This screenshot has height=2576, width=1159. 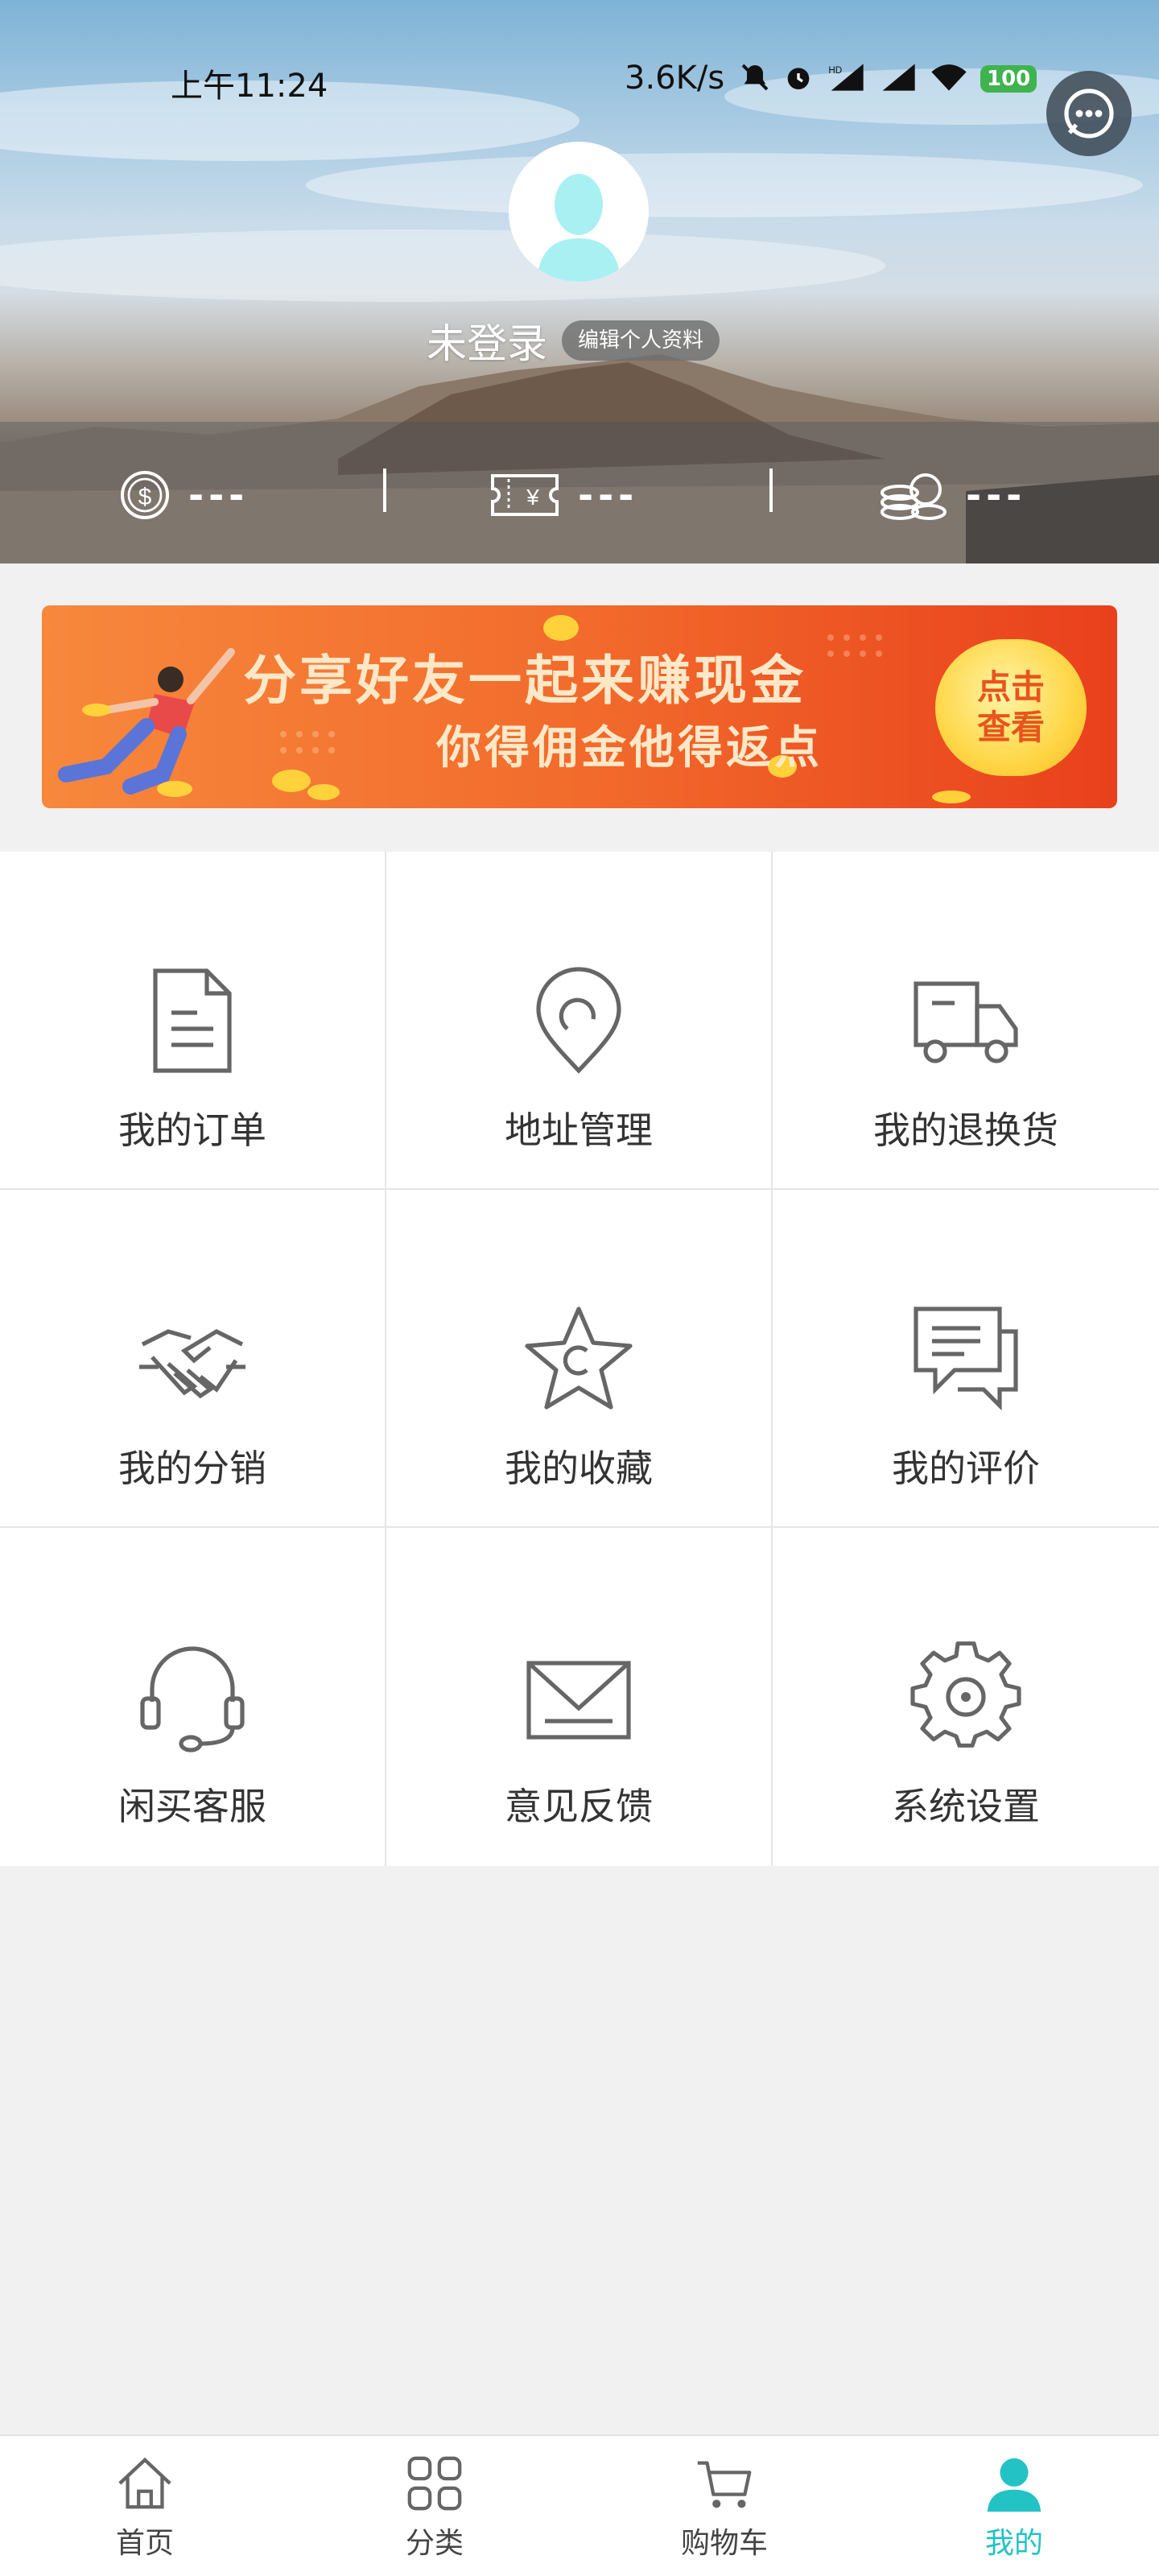 What do you see at coordinates (579, 228) in the screenshot?
I see `user-silhouette-icon` at bounding box center [579, 228].